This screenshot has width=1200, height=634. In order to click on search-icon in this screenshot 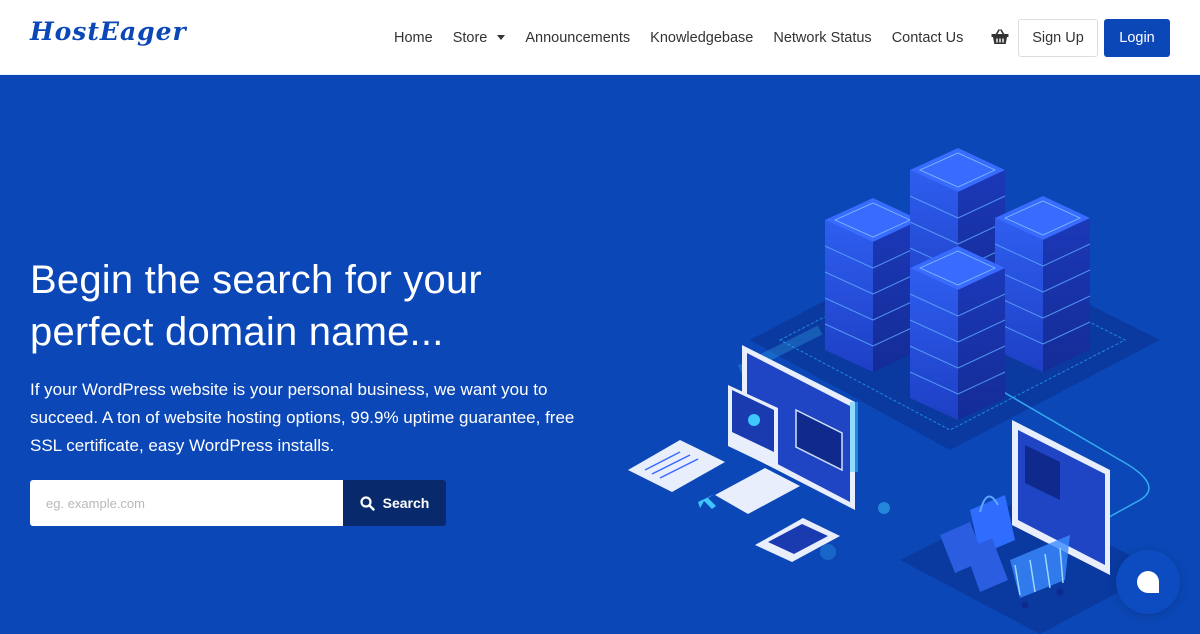, I will do `click(367, 503)`.